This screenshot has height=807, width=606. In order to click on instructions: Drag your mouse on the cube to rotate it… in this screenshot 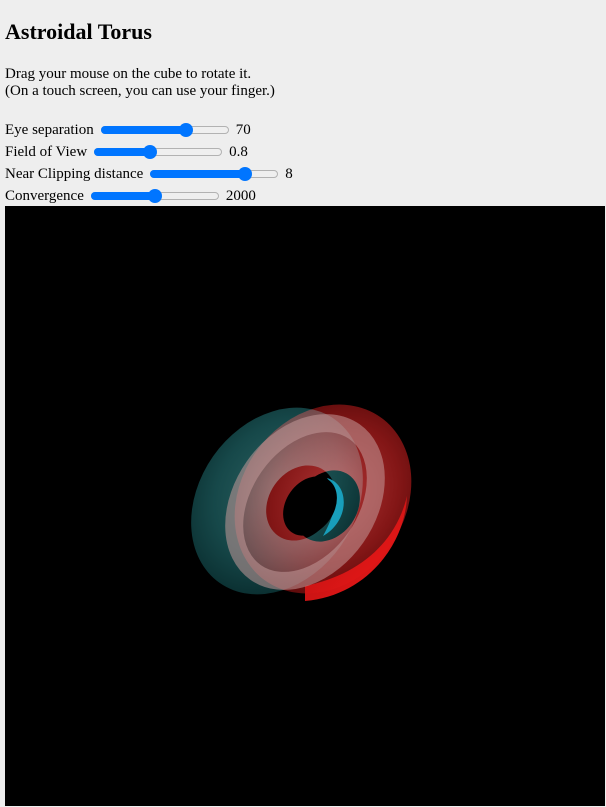, I will do `click(140, 83)`.